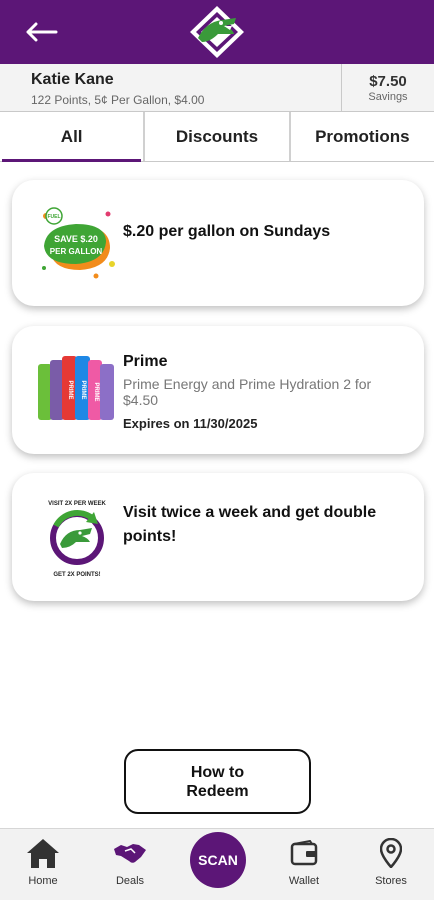  I want to click on back-button, so click(44, 32).